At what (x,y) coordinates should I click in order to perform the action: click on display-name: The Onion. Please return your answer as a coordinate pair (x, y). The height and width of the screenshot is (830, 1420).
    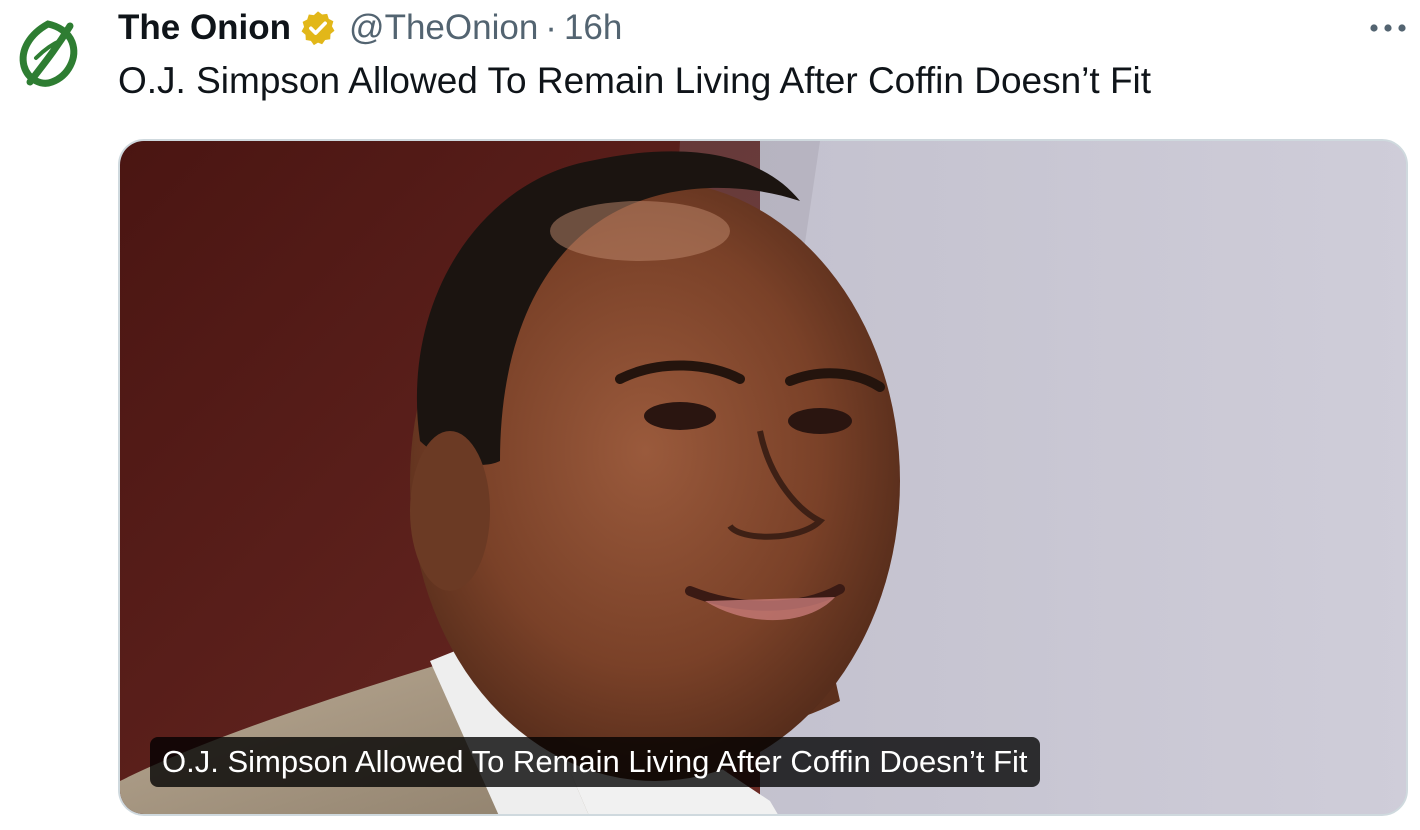
    Looking at the image, I should click on (204, 28).